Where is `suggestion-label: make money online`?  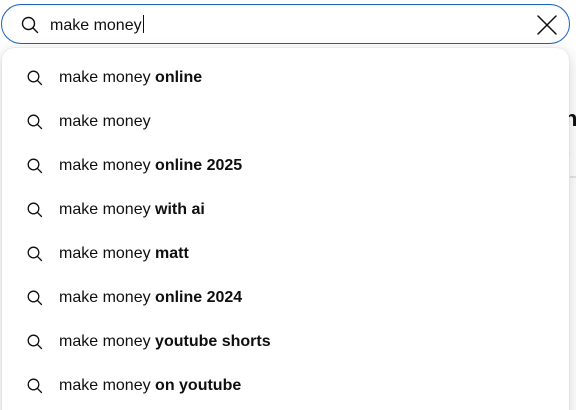 suggestion-label: make money online is located at coordinates (131, 77).